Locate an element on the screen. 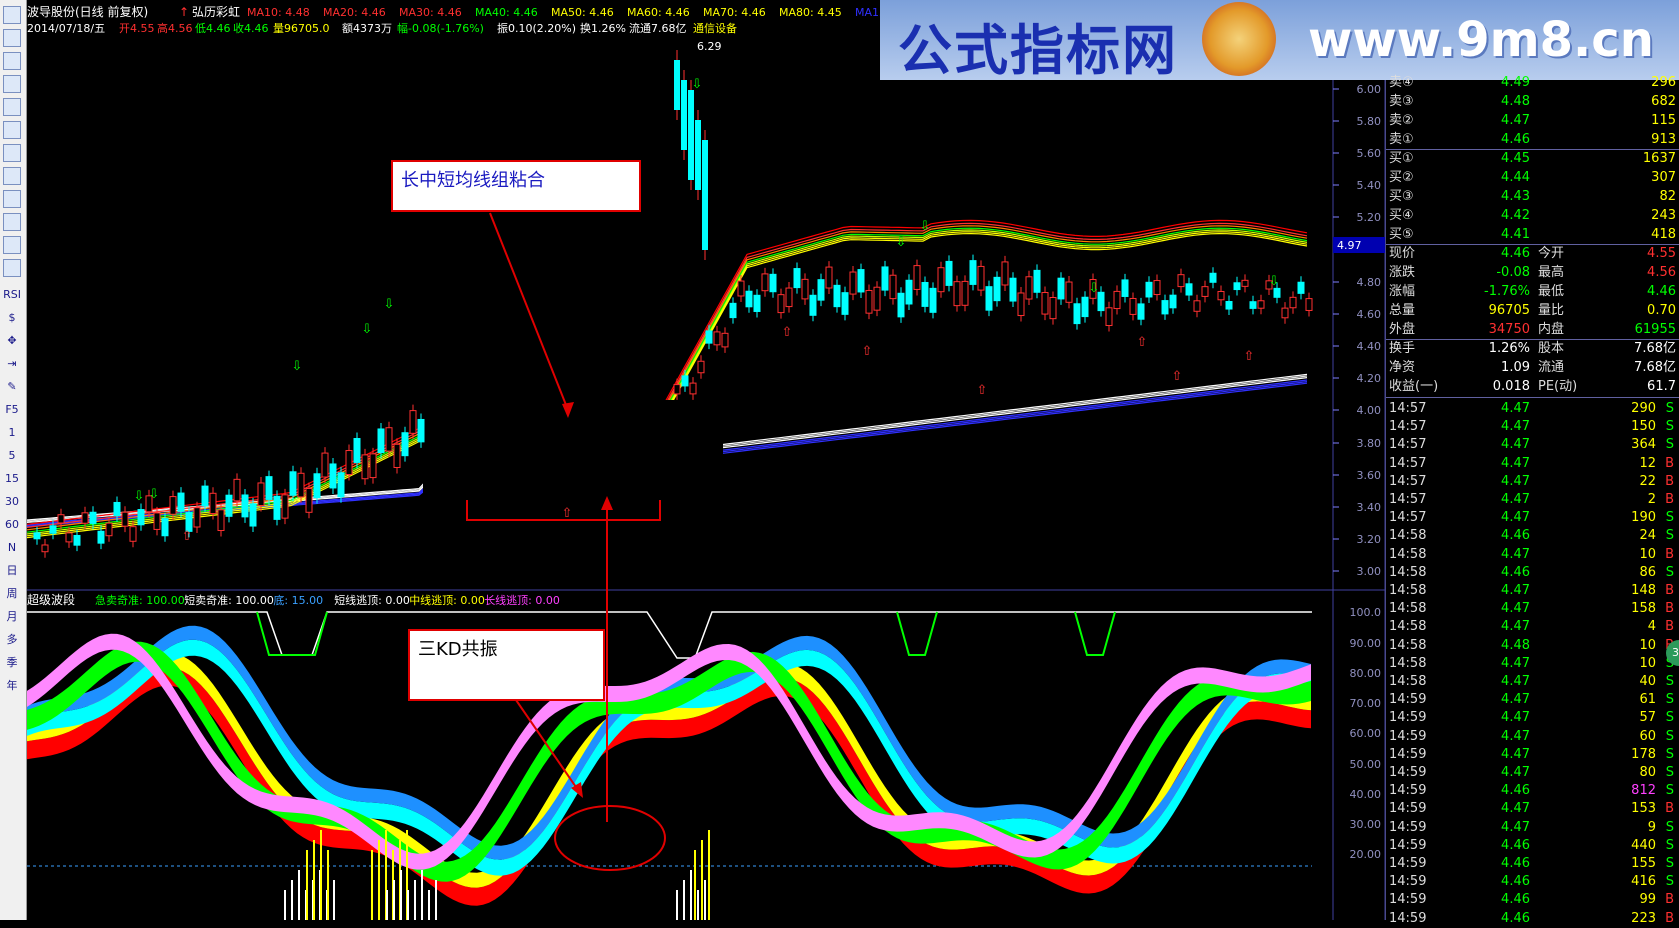 The image size is (1679, 928). toolbar-btn-11: N is located at coordinates (12, 548).